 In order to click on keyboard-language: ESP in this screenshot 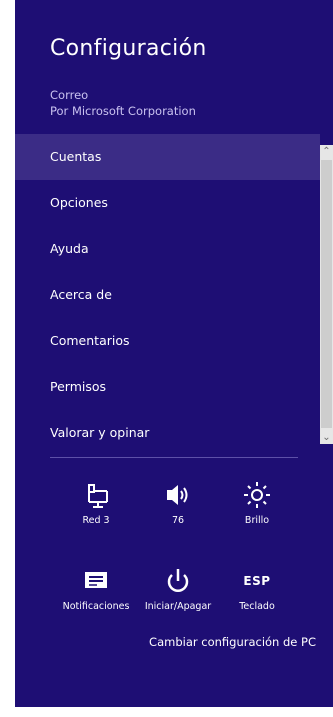, I will do `click(257, 581)`.